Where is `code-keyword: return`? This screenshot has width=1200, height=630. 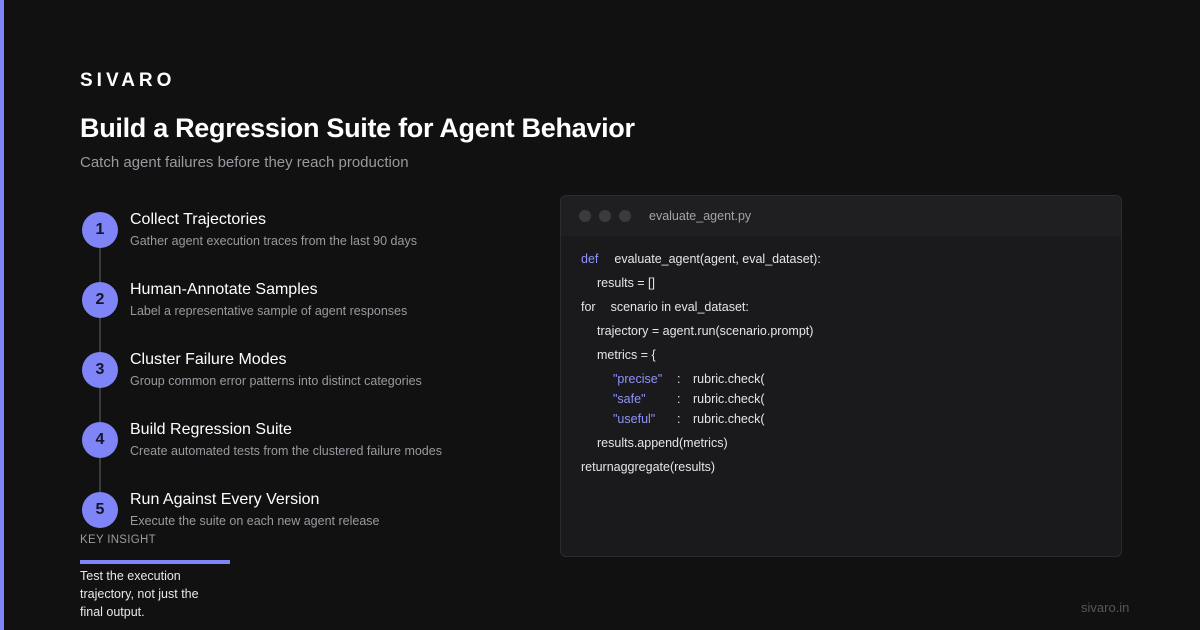 code-keyword: return is located at coordinates (597, 467).